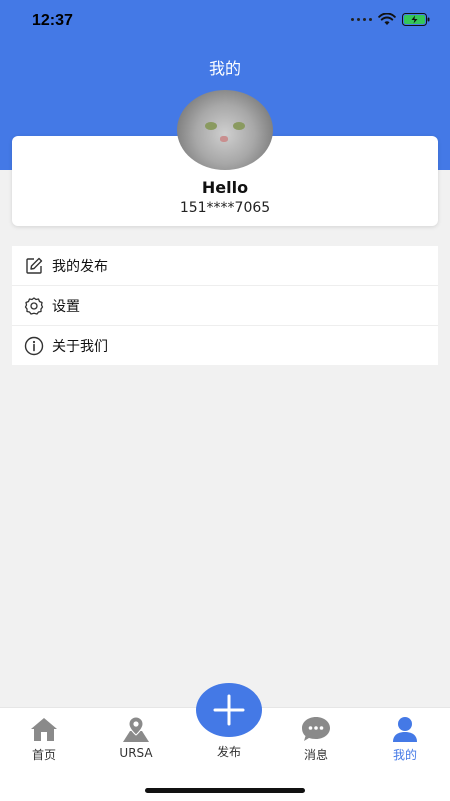 This screenshot has height=801, width=450. What do you see at coordinates (225, 22) in the screenshot?
I see `status-bar: 12:37` at bounding box center [225, 22].